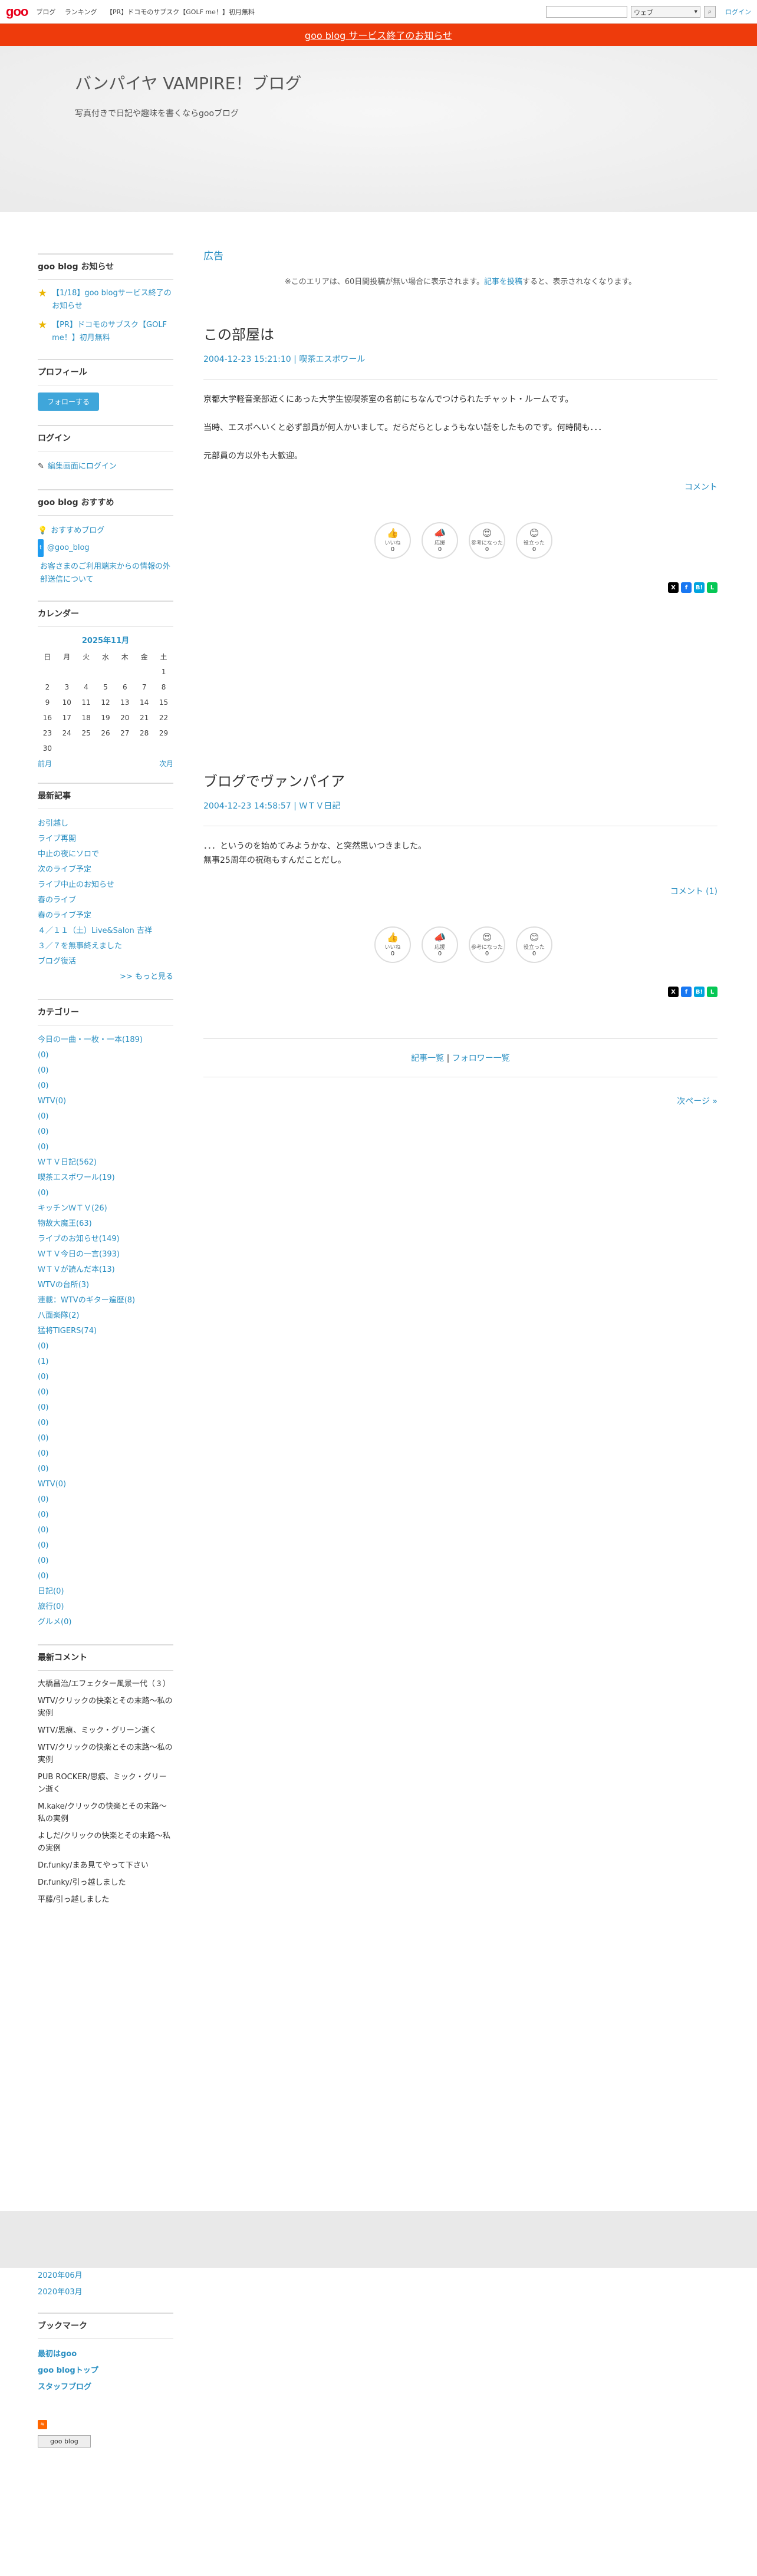 This screenshot has height=2576, width=757. Describe the element at coordinates (481, 1059) in the screenshot. I see `follower-list-link: フォロワー一覧` at that location.